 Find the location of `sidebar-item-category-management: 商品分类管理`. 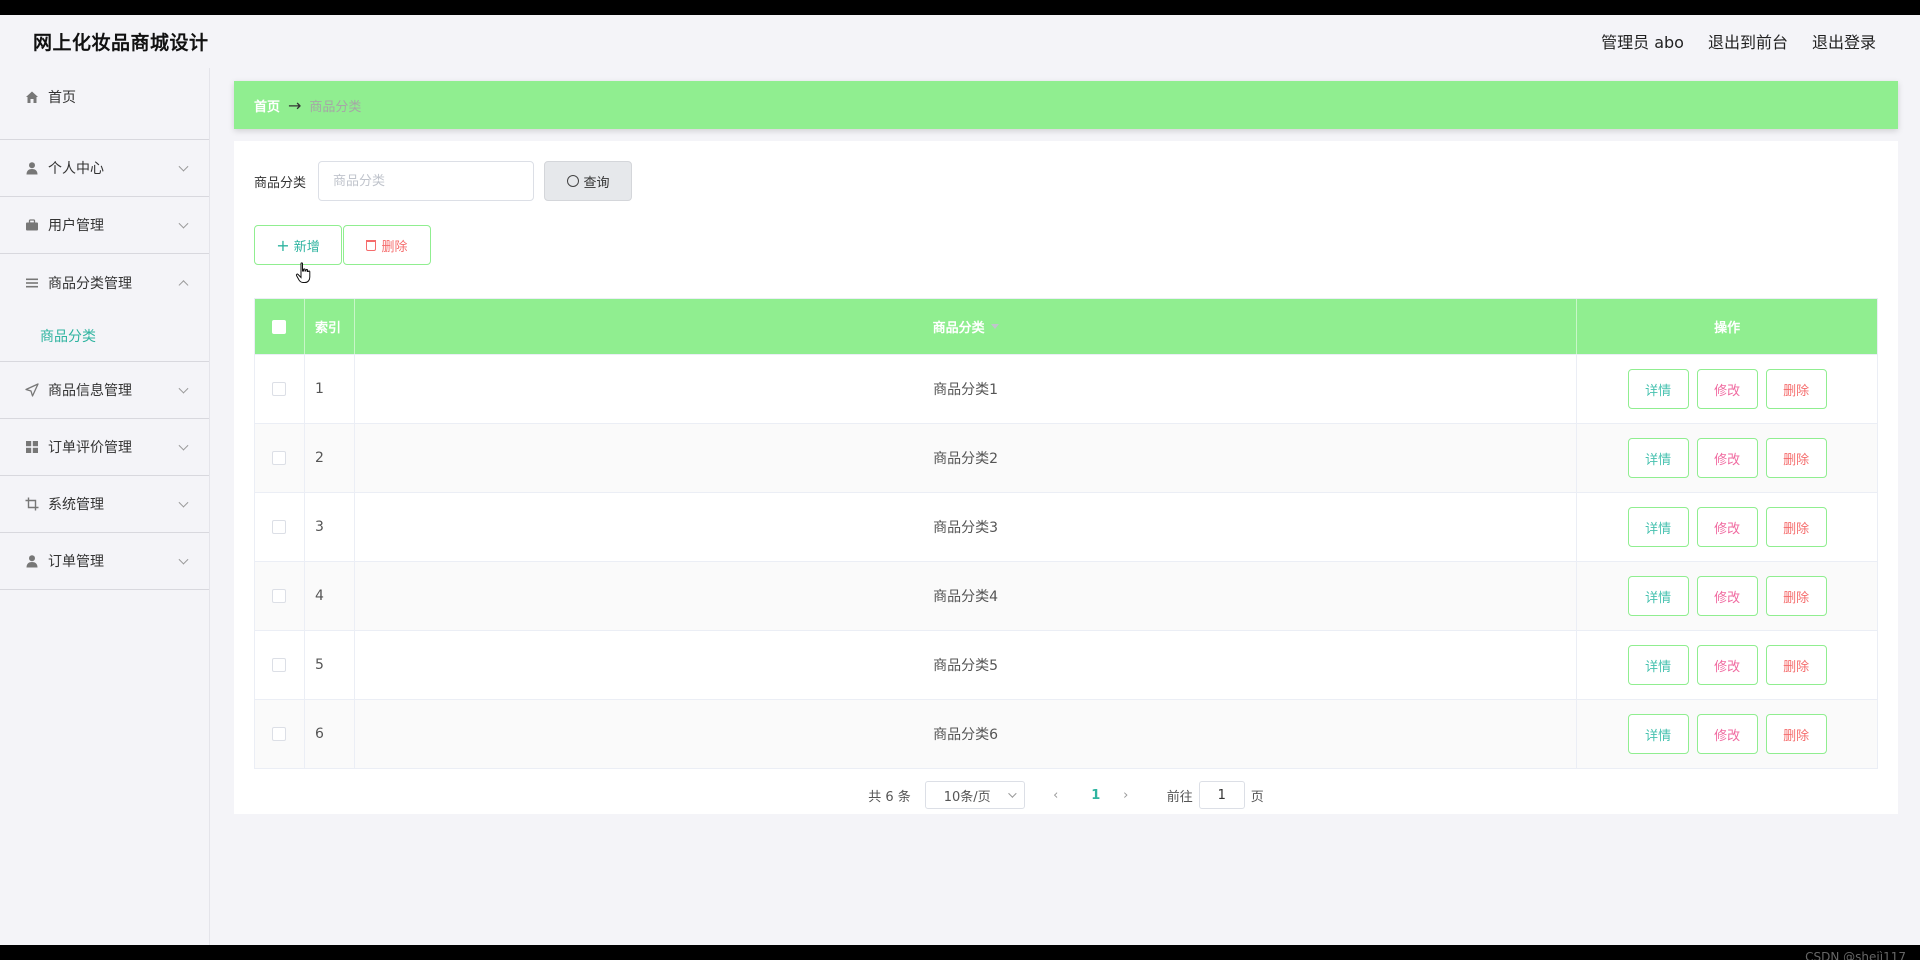

sidebar-item-category-management: 商品分类管理 is located at coordinates (104, 282).